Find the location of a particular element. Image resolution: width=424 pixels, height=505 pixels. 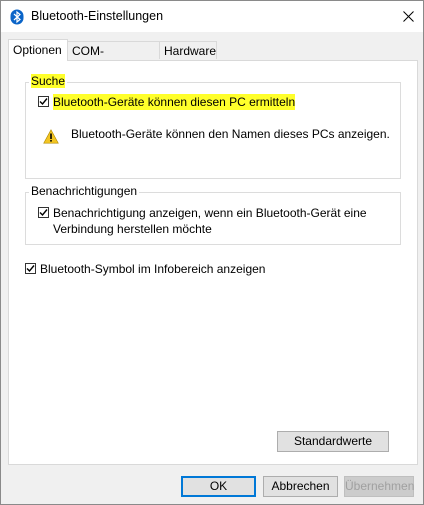

tray-icon-checkbox is located at coordinates (30, 268).